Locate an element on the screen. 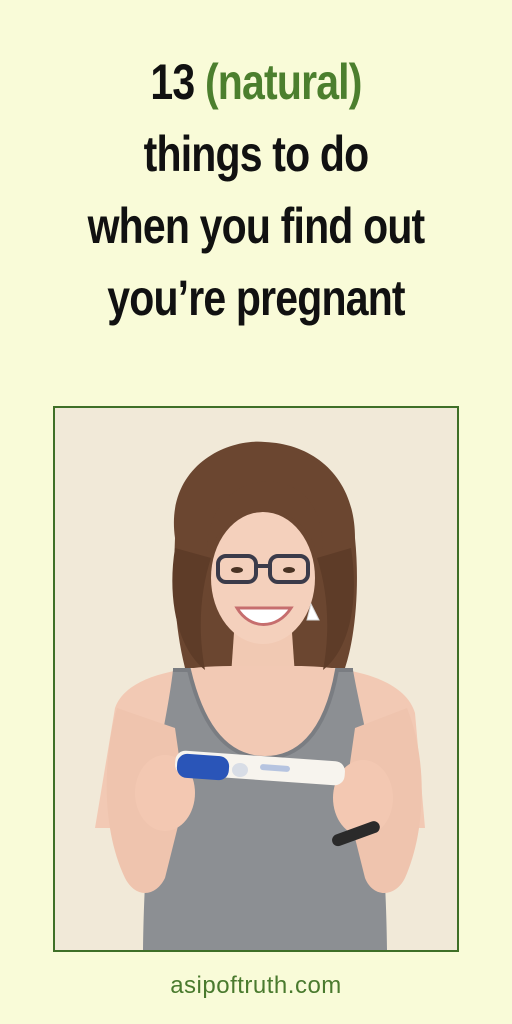  headline-line-1: 13 (natural) is located at coordinates (256, 82).